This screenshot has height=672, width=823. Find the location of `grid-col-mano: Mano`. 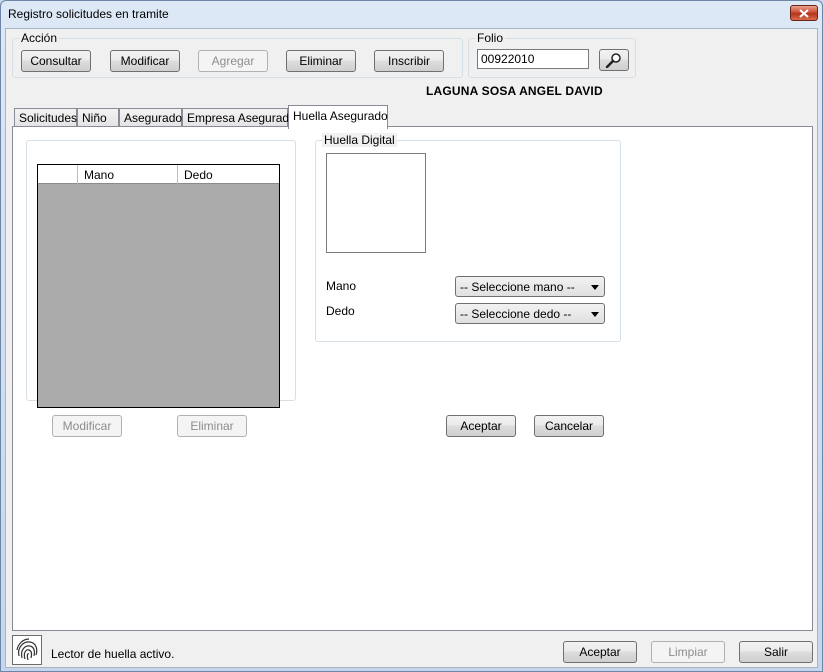

grid-col-mano: Mano is located at coordinates (128, 174).